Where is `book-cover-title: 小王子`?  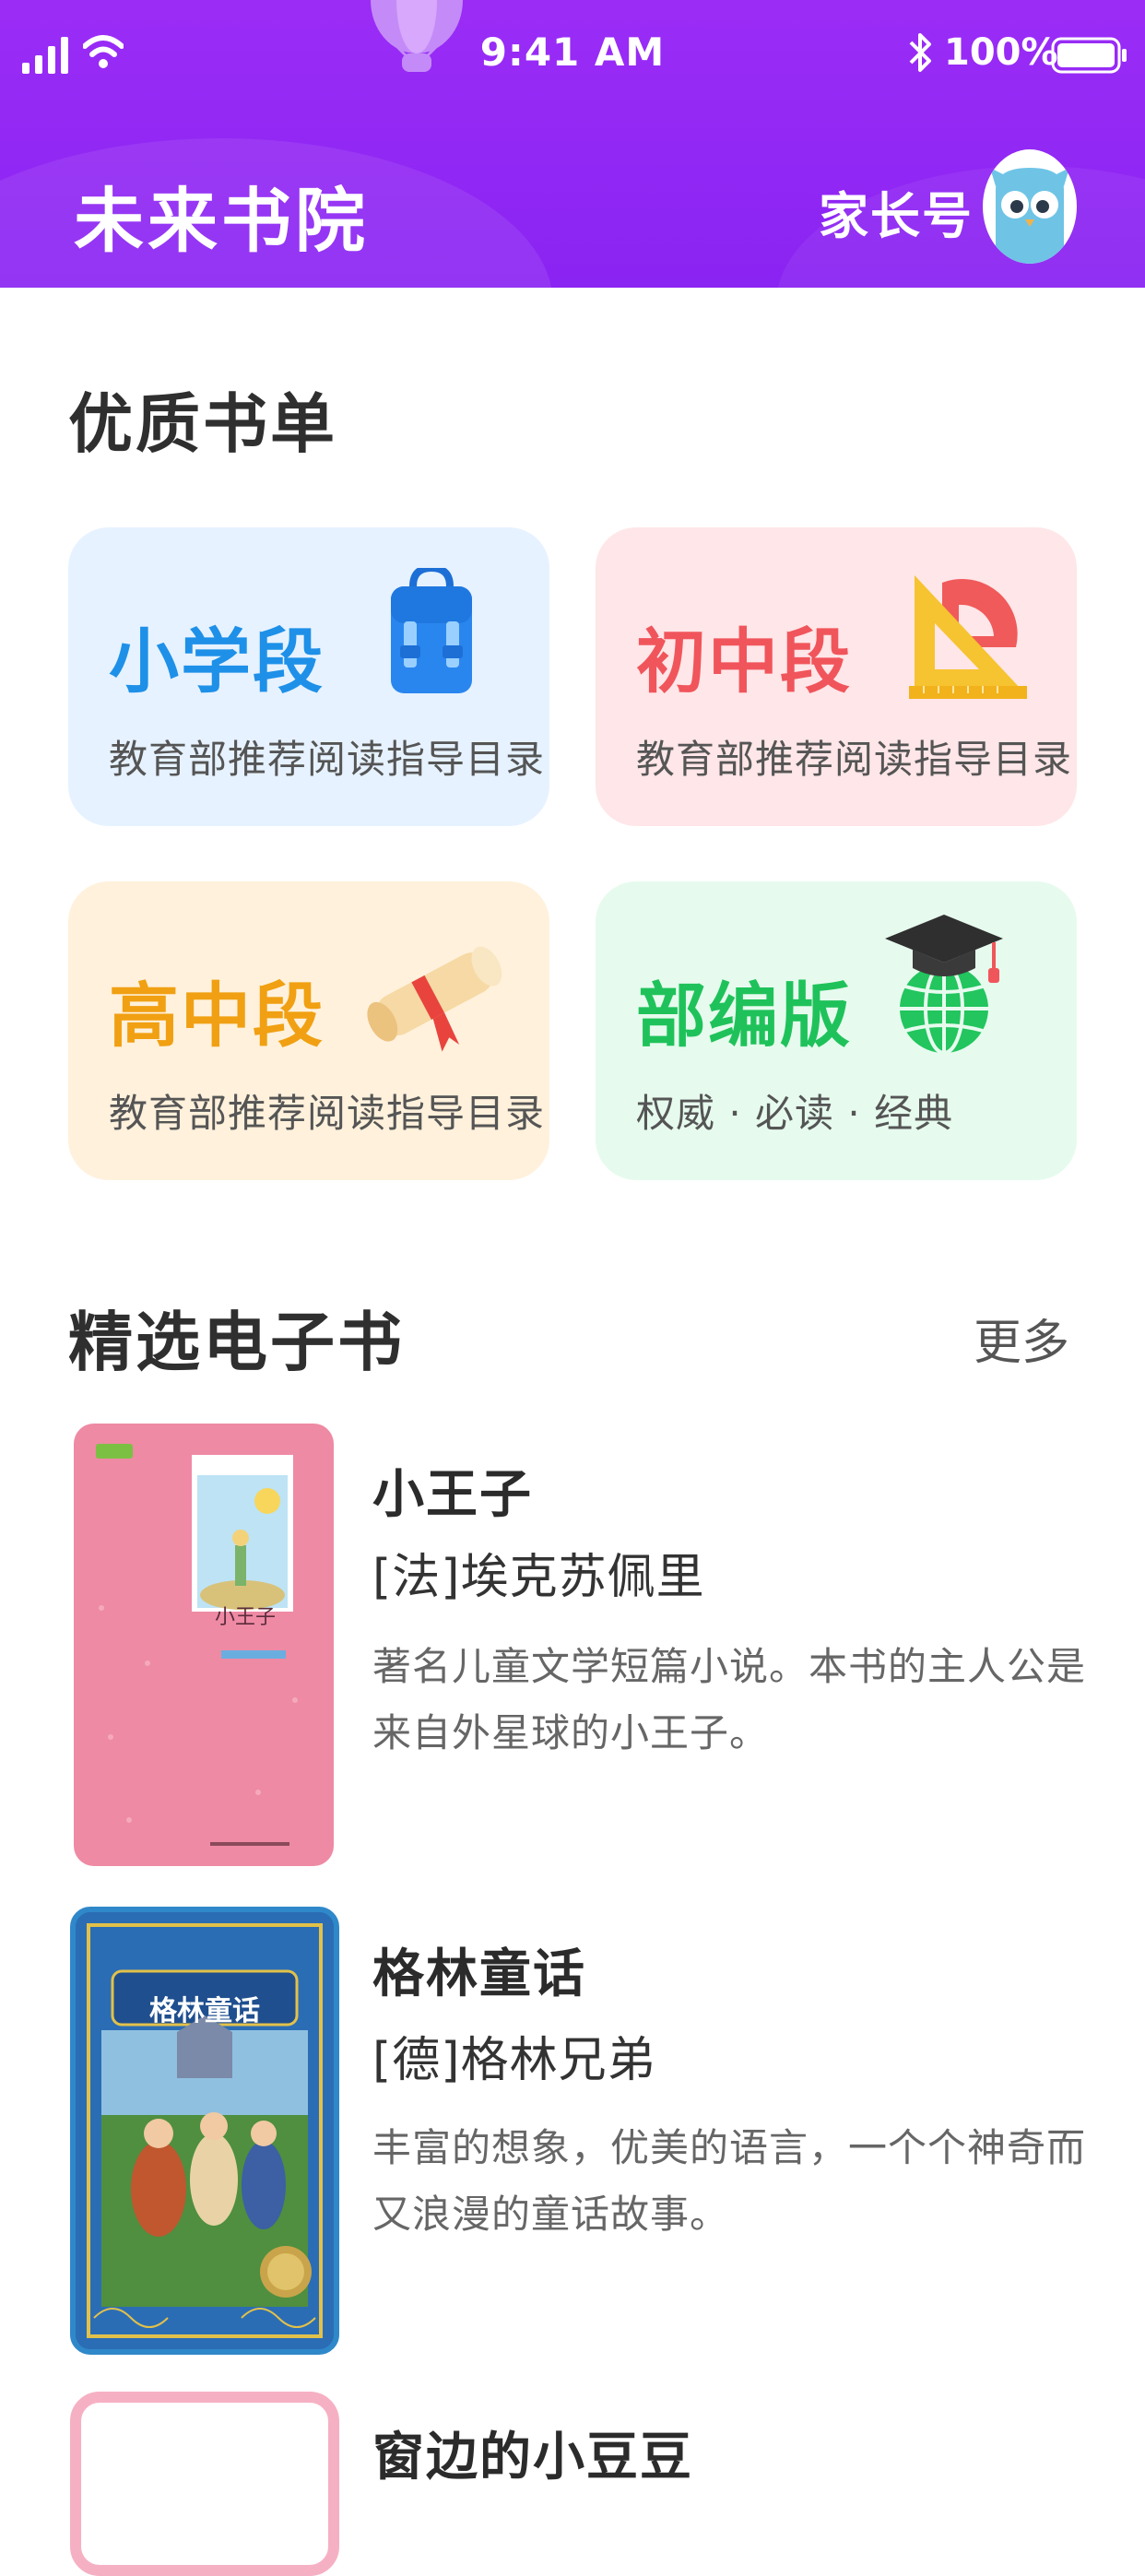
book-cover-title: 小王子 is located at coordinates (245, 1617).